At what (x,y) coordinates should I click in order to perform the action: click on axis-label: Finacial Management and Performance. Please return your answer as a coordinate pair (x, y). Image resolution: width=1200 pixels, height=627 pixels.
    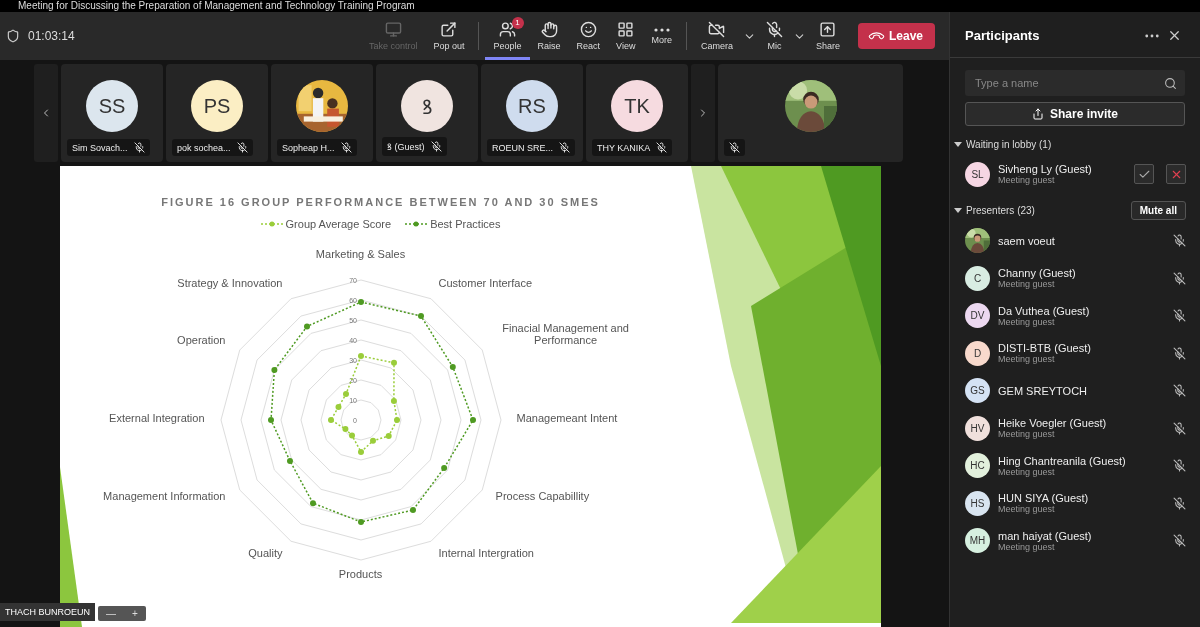
    Looking at the image, I should click on (565, 334).